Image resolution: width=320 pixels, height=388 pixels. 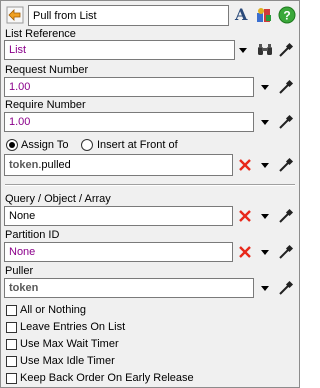 I want to click on leave-entries-label: Leave Entries On List, so click(x=72, y=327).